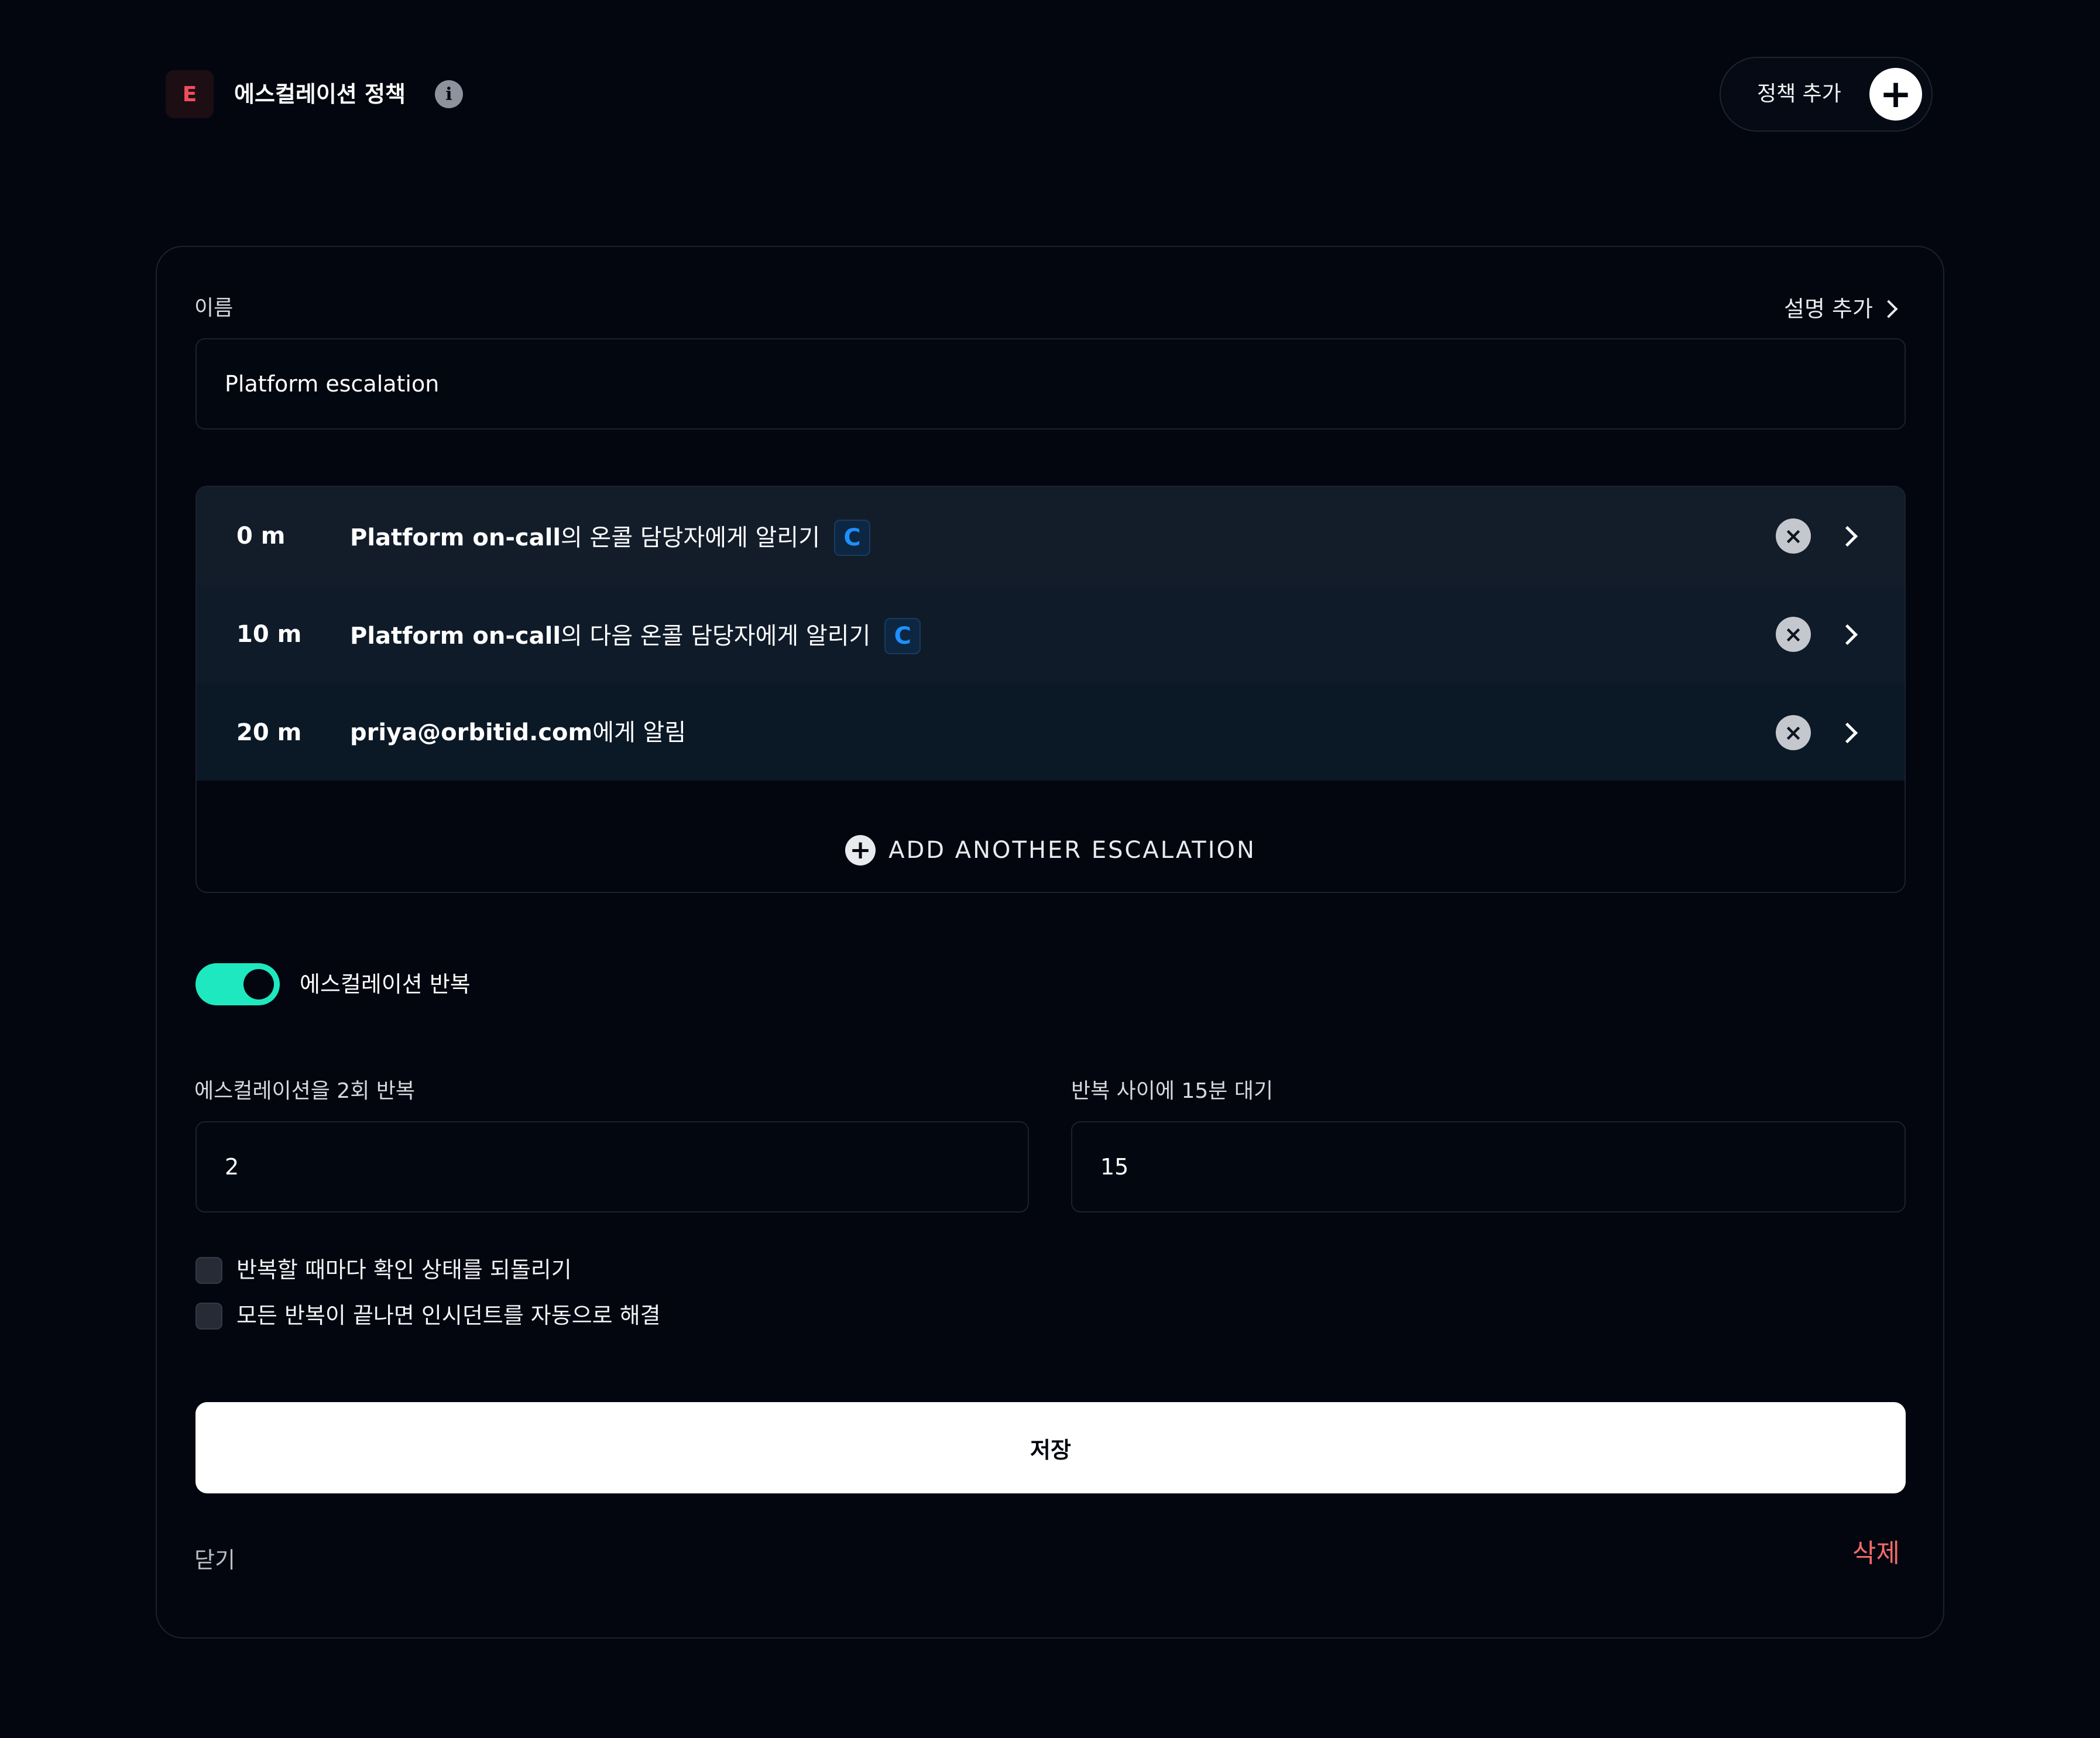 Image resolution: width=2100 pixels, height=1738 pixels. Describe the element at coordinates (1876, 1554) in the screenshot. I see `delete-button: 삭제` at that location.